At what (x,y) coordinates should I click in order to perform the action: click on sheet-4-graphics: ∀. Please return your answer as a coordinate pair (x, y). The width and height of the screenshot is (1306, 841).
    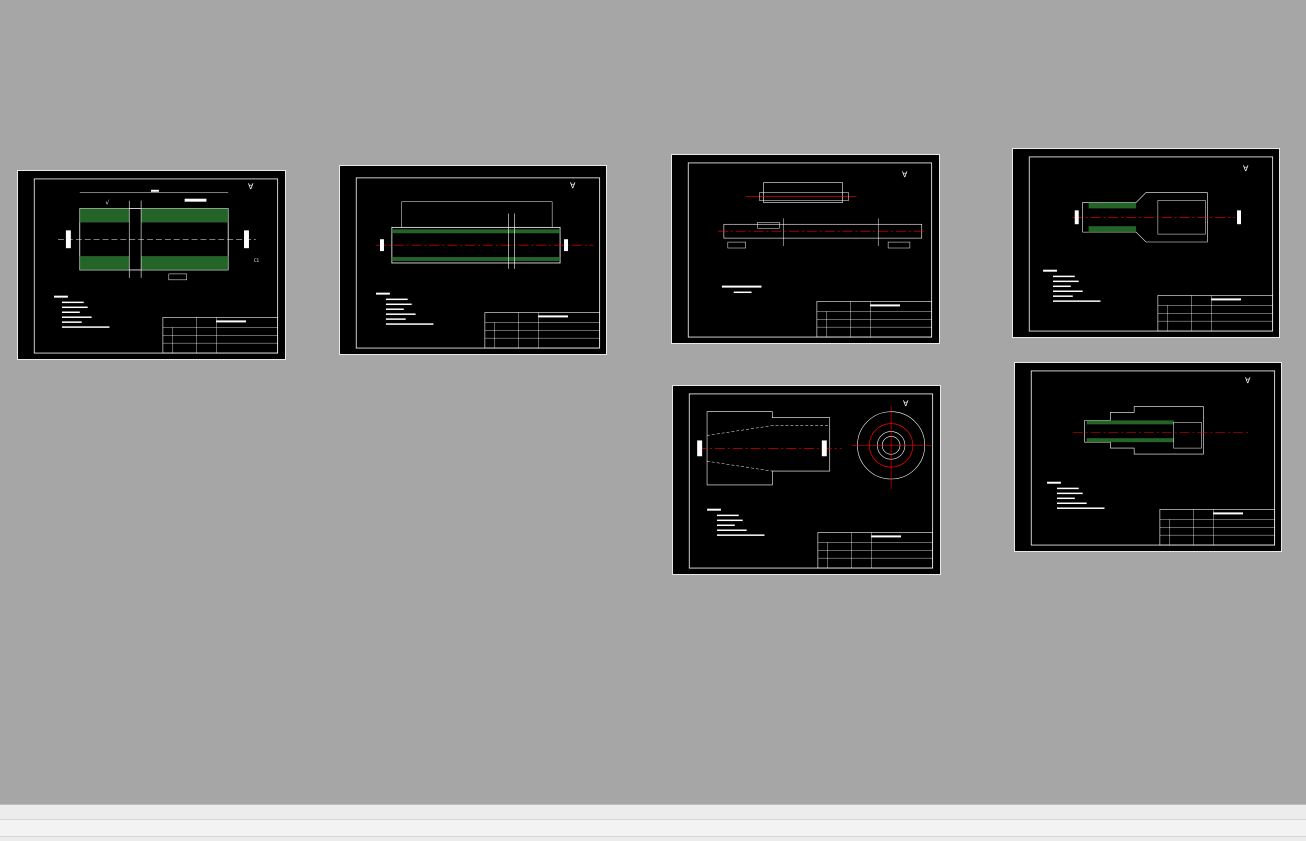
    Looking at the image, I should click on (1151, 244).